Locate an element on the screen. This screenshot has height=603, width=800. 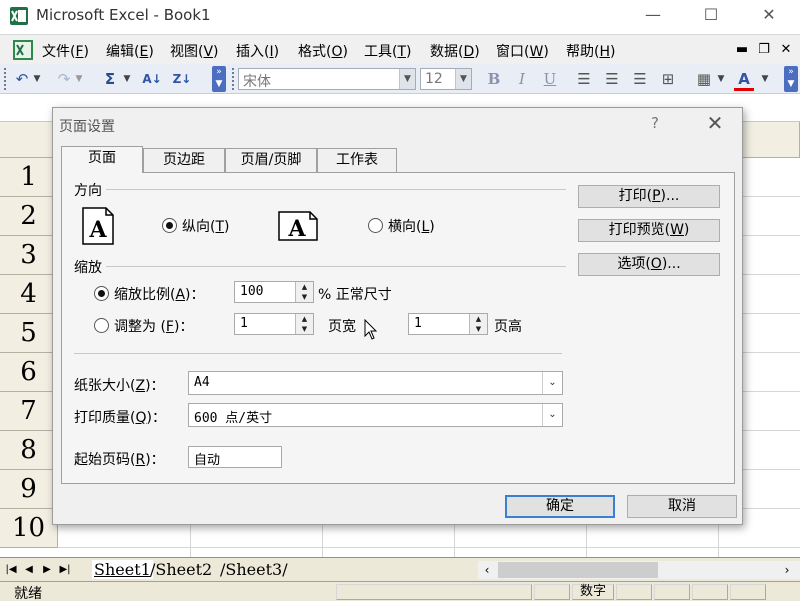
autosum-dropdown-icon: ▼ is located at coordinates (127, 79).